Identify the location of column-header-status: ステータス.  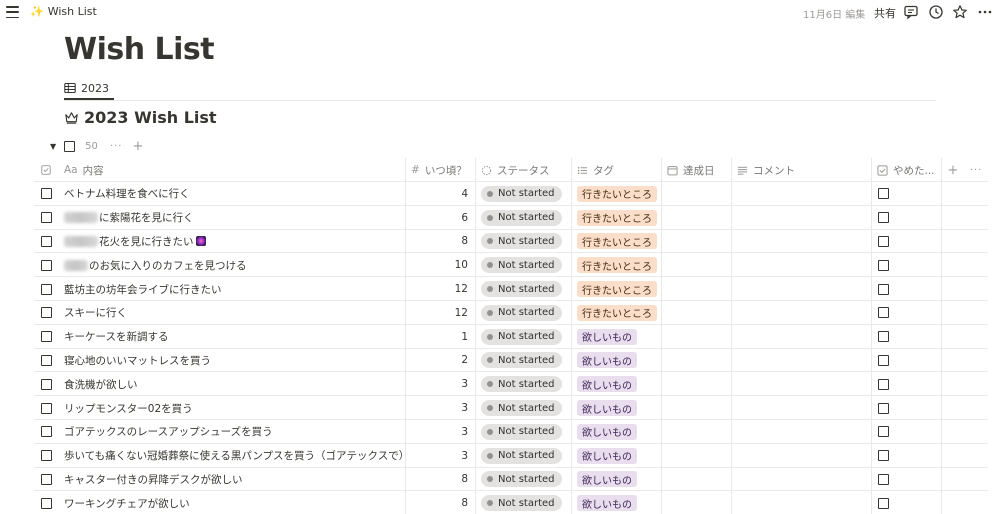
(524, 170).